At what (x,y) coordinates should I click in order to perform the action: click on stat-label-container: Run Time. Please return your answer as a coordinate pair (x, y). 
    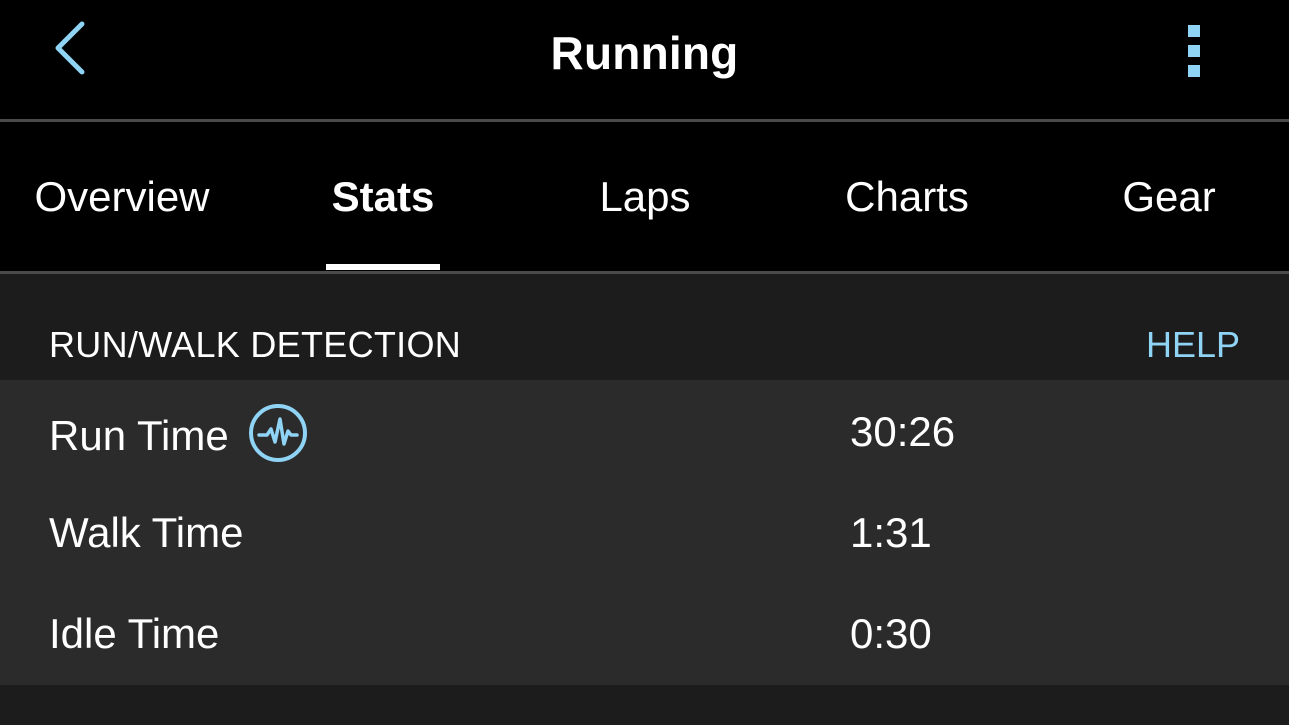
    Looking at the image, I should click on (179, 434).